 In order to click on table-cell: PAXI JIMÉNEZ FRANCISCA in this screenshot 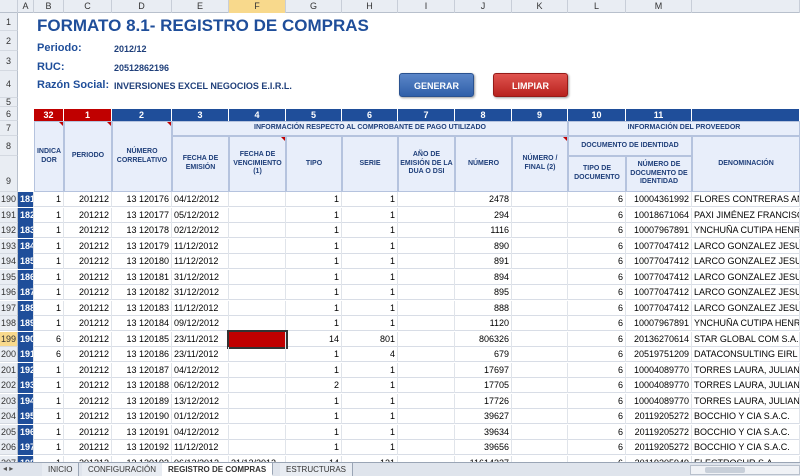, I will do `click(746, 215)`.